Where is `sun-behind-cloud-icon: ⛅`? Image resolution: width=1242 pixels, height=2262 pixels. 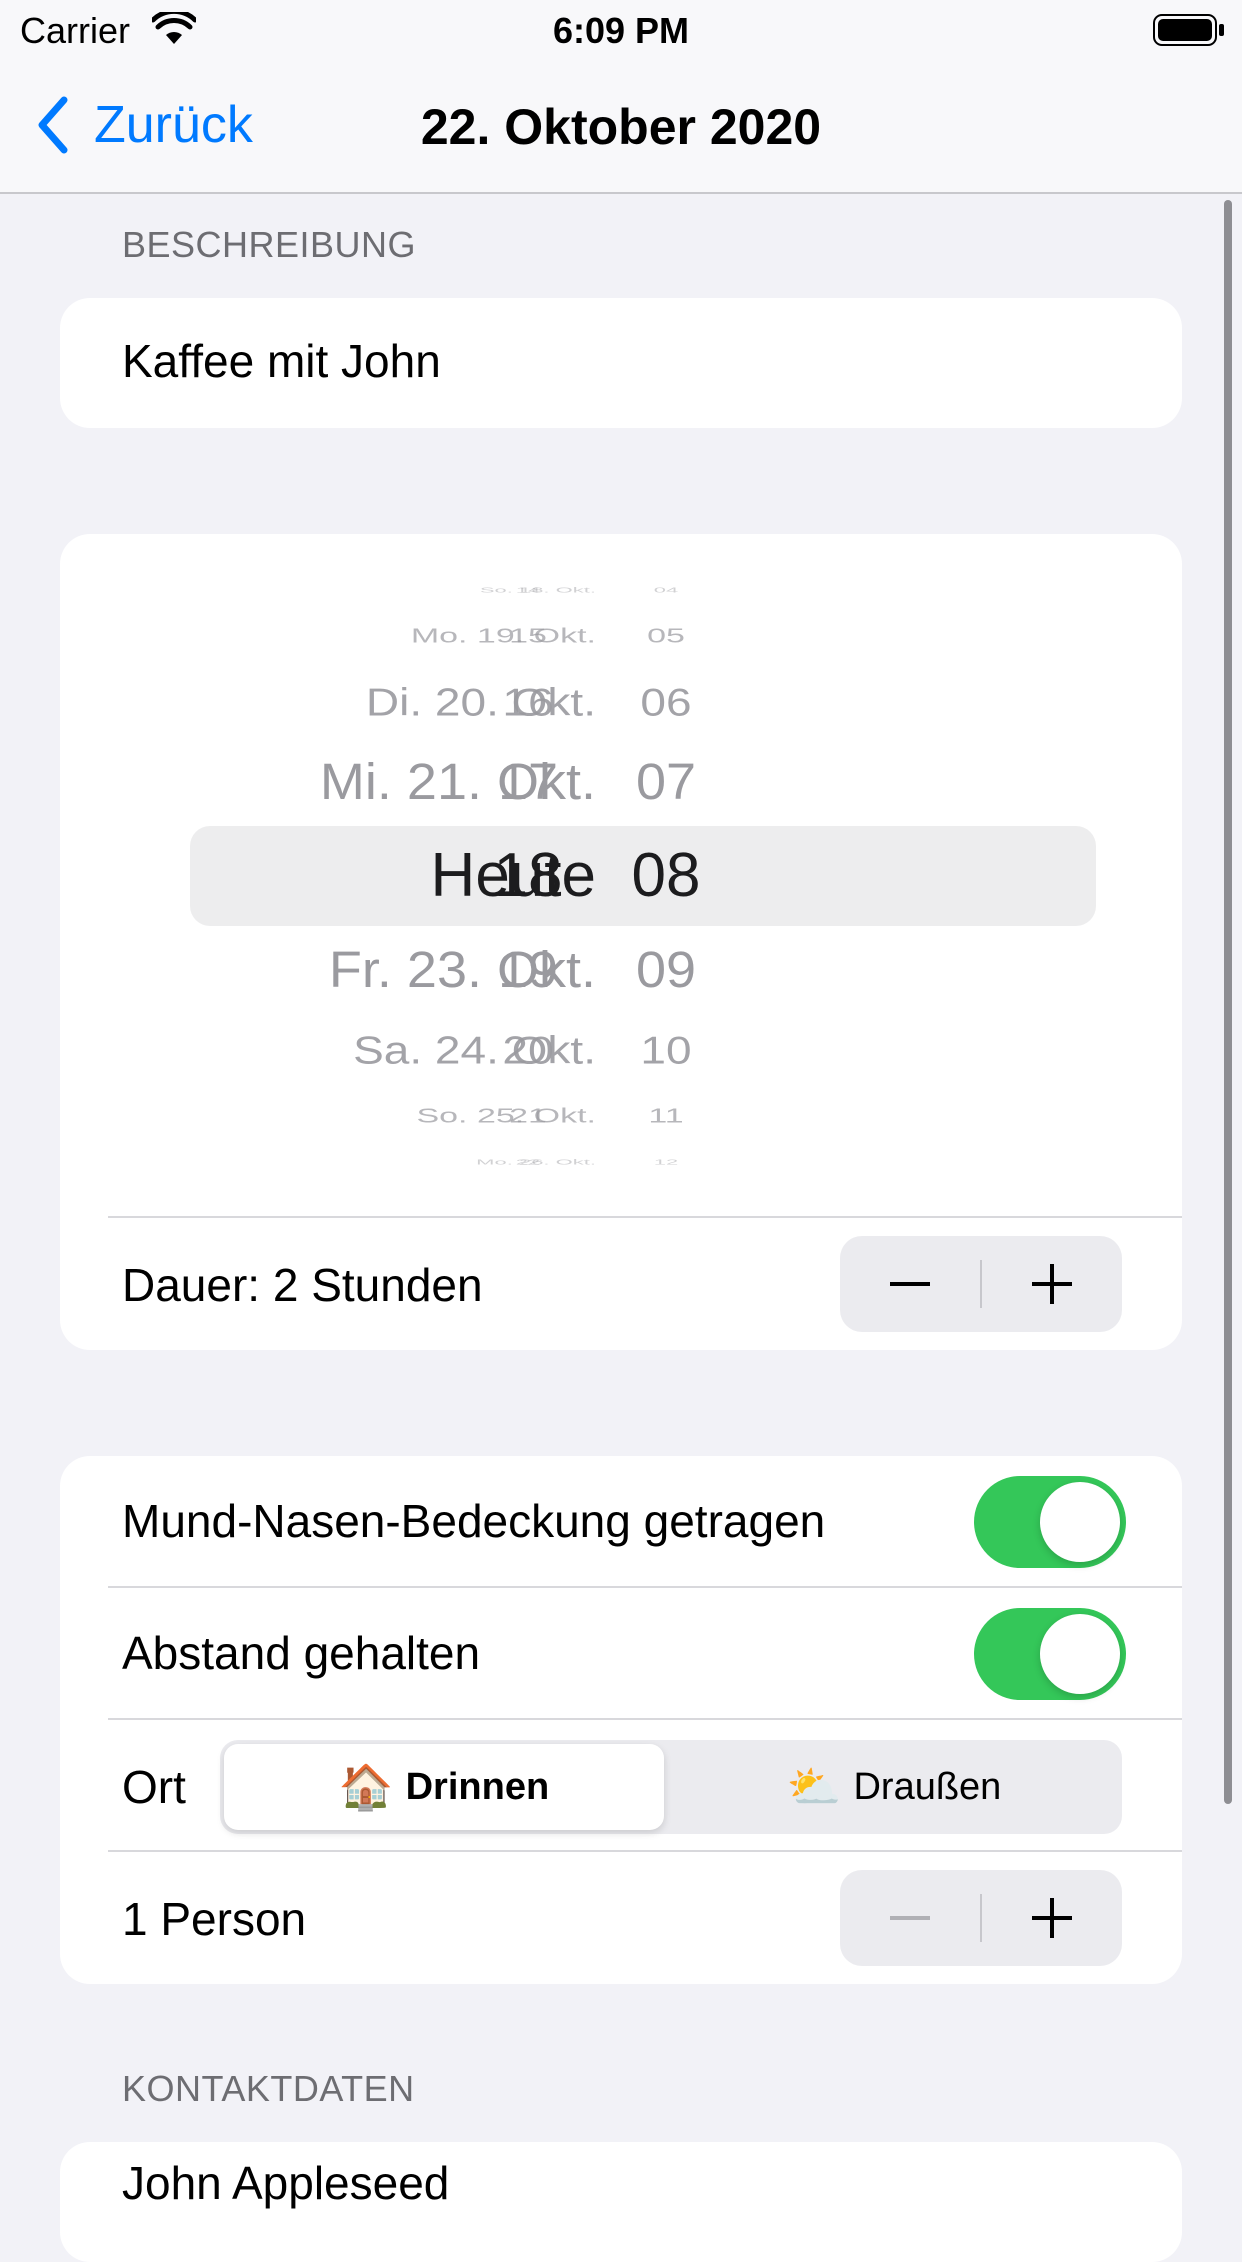
sun-behind-cloud-icon: ⛅ is located at coordinates (814, 1787).